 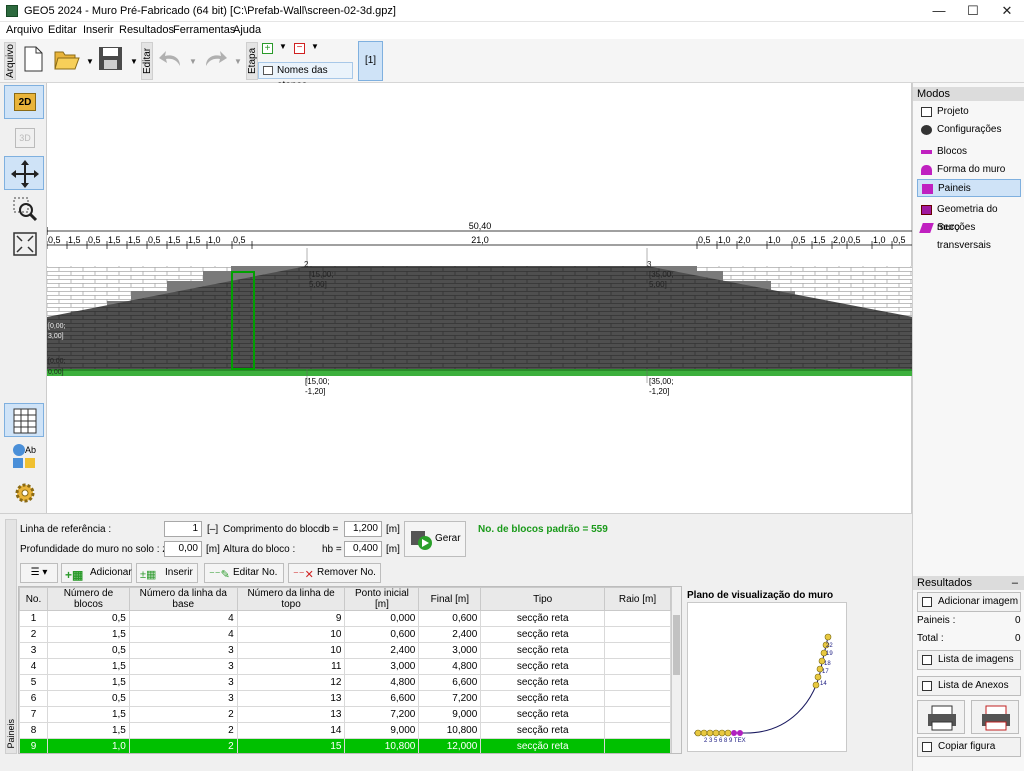 I want to click on mode-paineis: Paineis, so click(x=969, y=188).